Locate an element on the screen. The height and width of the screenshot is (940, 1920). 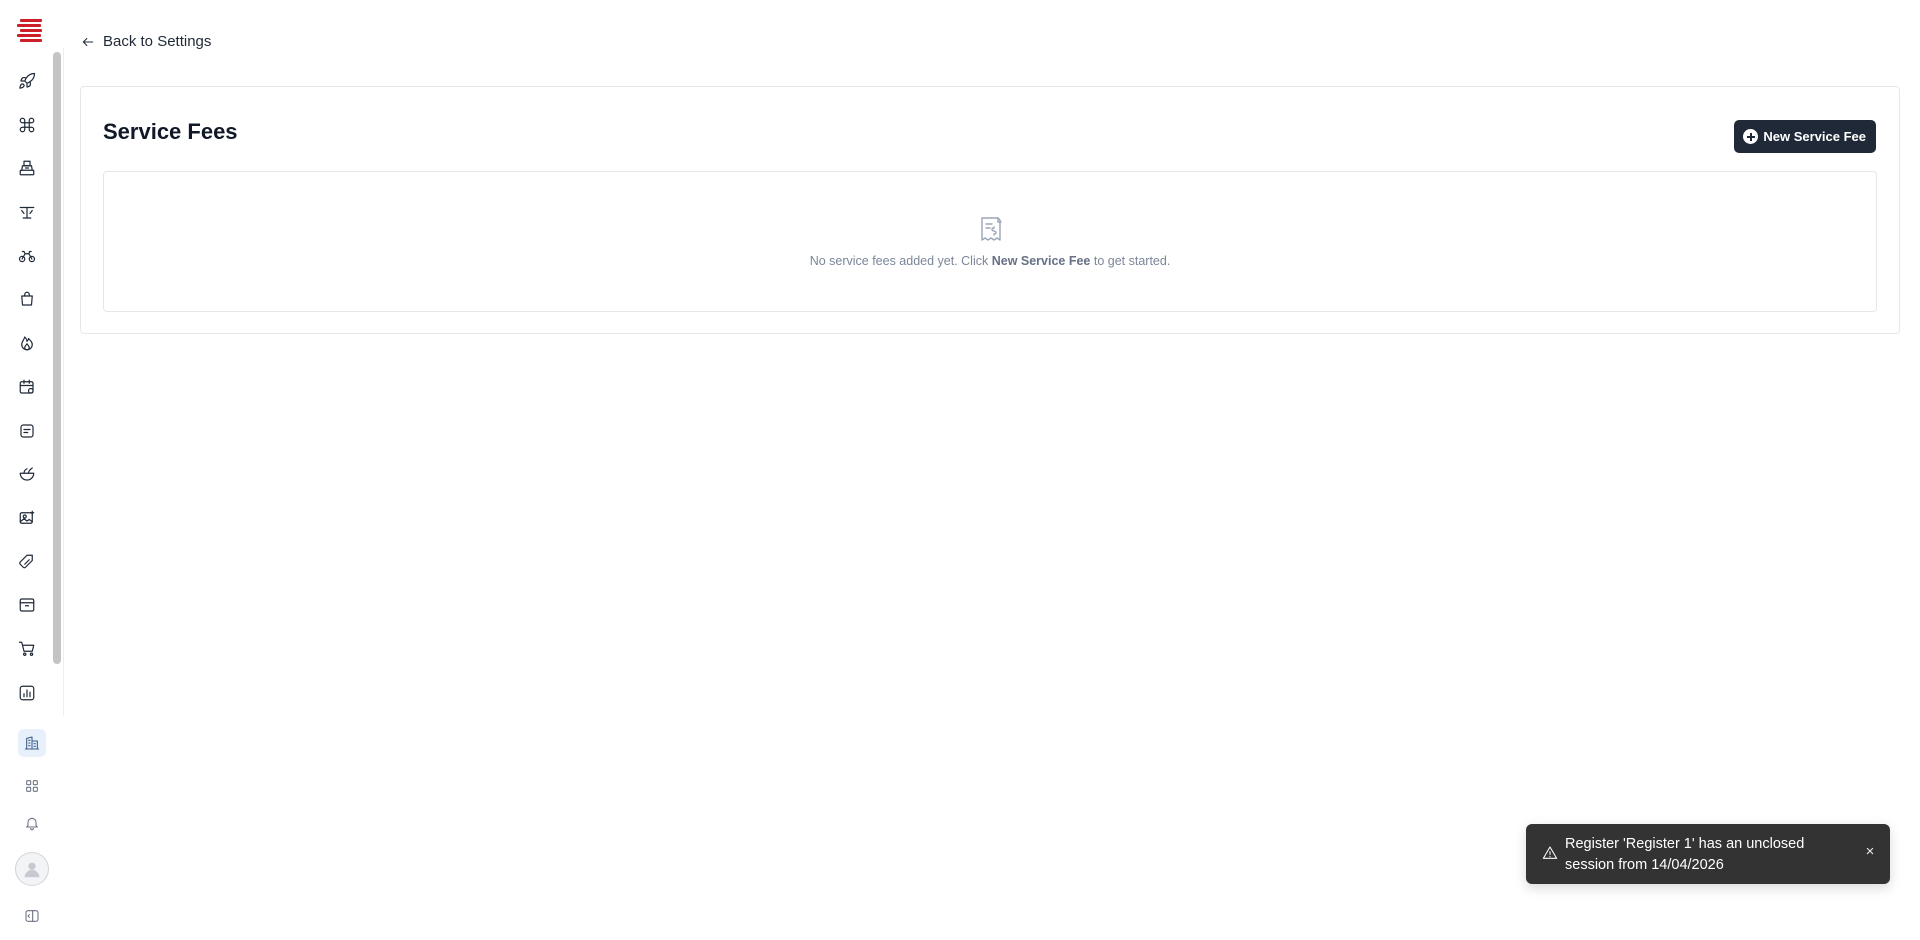
back-to-settings-link: Back to Settings is located at coordinates (146, 41).